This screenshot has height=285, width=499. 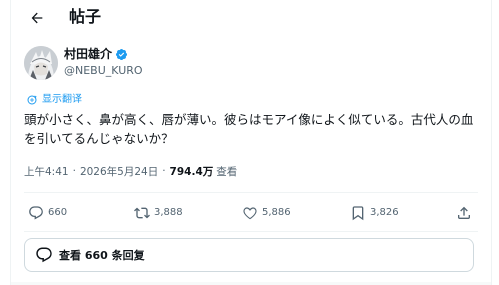 What do you see at coordinates (85, 16) in the screenshot?
I see `page-title: 帖子` at bounding box center [85, 16].